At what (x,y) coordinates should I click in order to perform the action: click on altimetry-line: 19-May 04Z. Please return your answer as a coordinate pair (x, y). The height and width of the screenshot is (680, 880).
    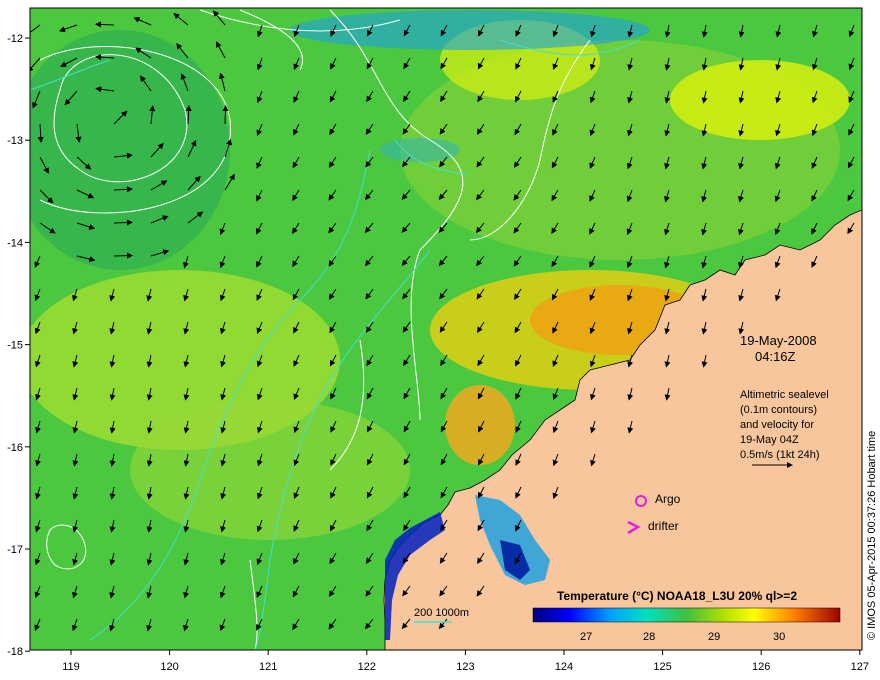
    Looking at the image, I should click on (769, 440).